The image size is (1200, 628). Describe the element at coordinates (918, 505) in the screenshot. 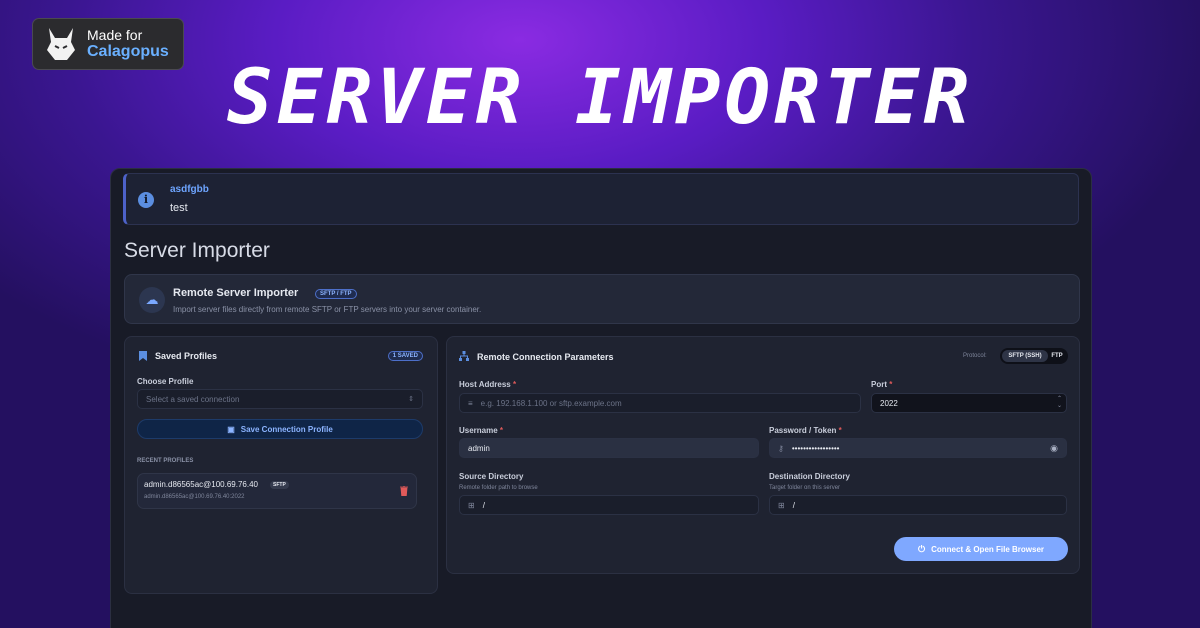

I see `dest-input: ⊞ /` at that location.